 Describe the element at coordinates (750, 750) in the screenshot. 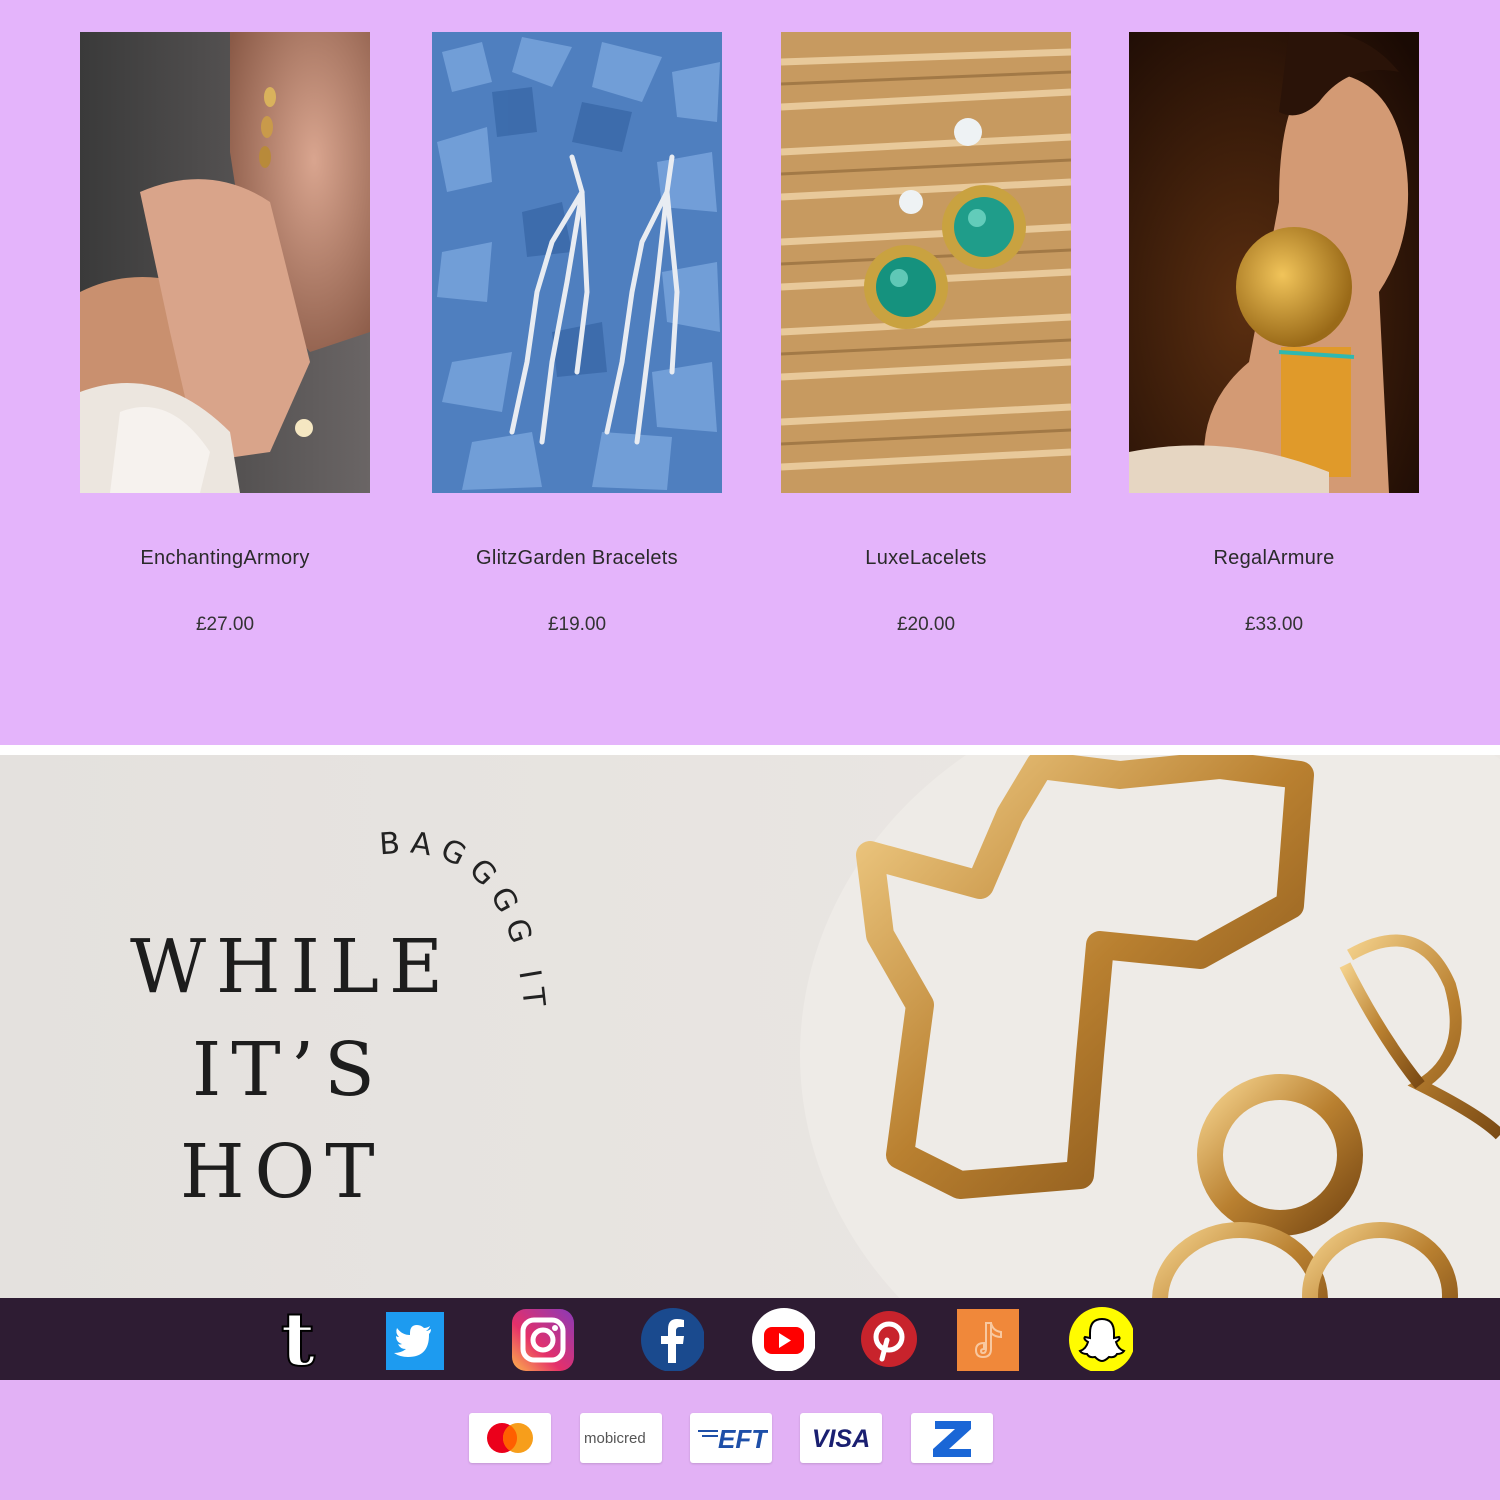

I see `section-divider` at that location.